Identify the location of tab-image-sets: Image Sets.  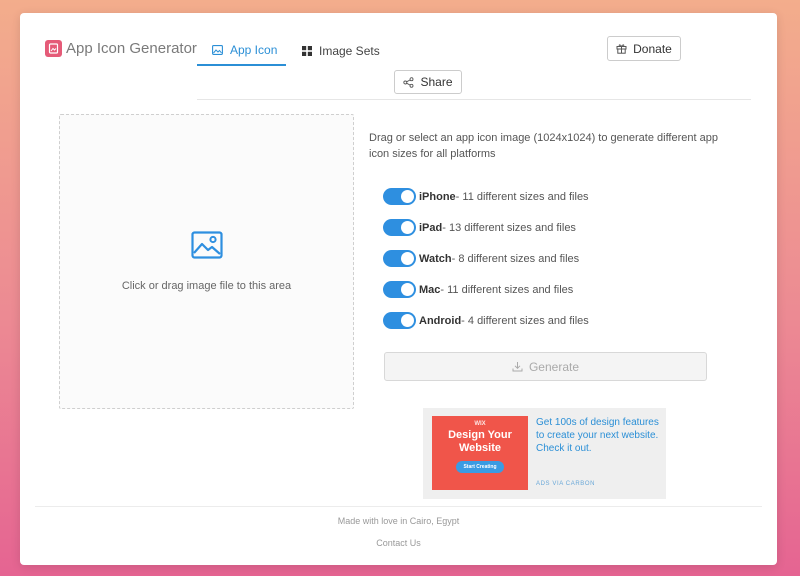
(341, 51).